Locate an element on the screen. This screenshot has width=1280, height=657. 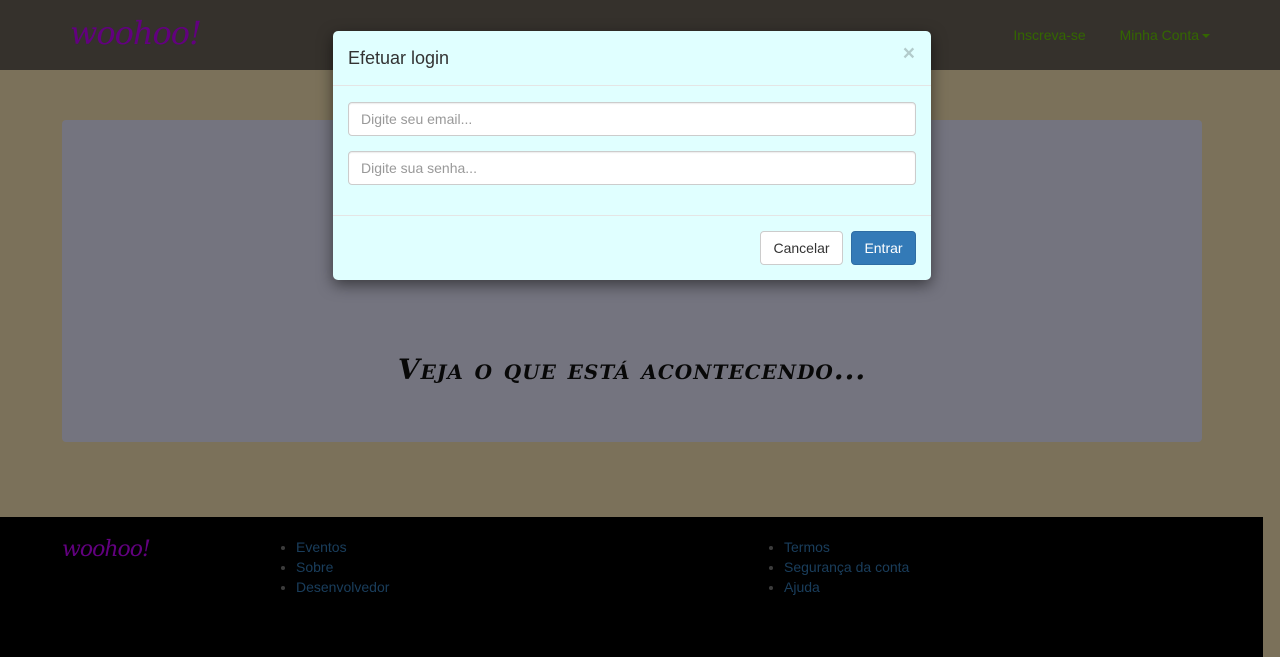
close-icon: × is located at coordinates (909, 53).